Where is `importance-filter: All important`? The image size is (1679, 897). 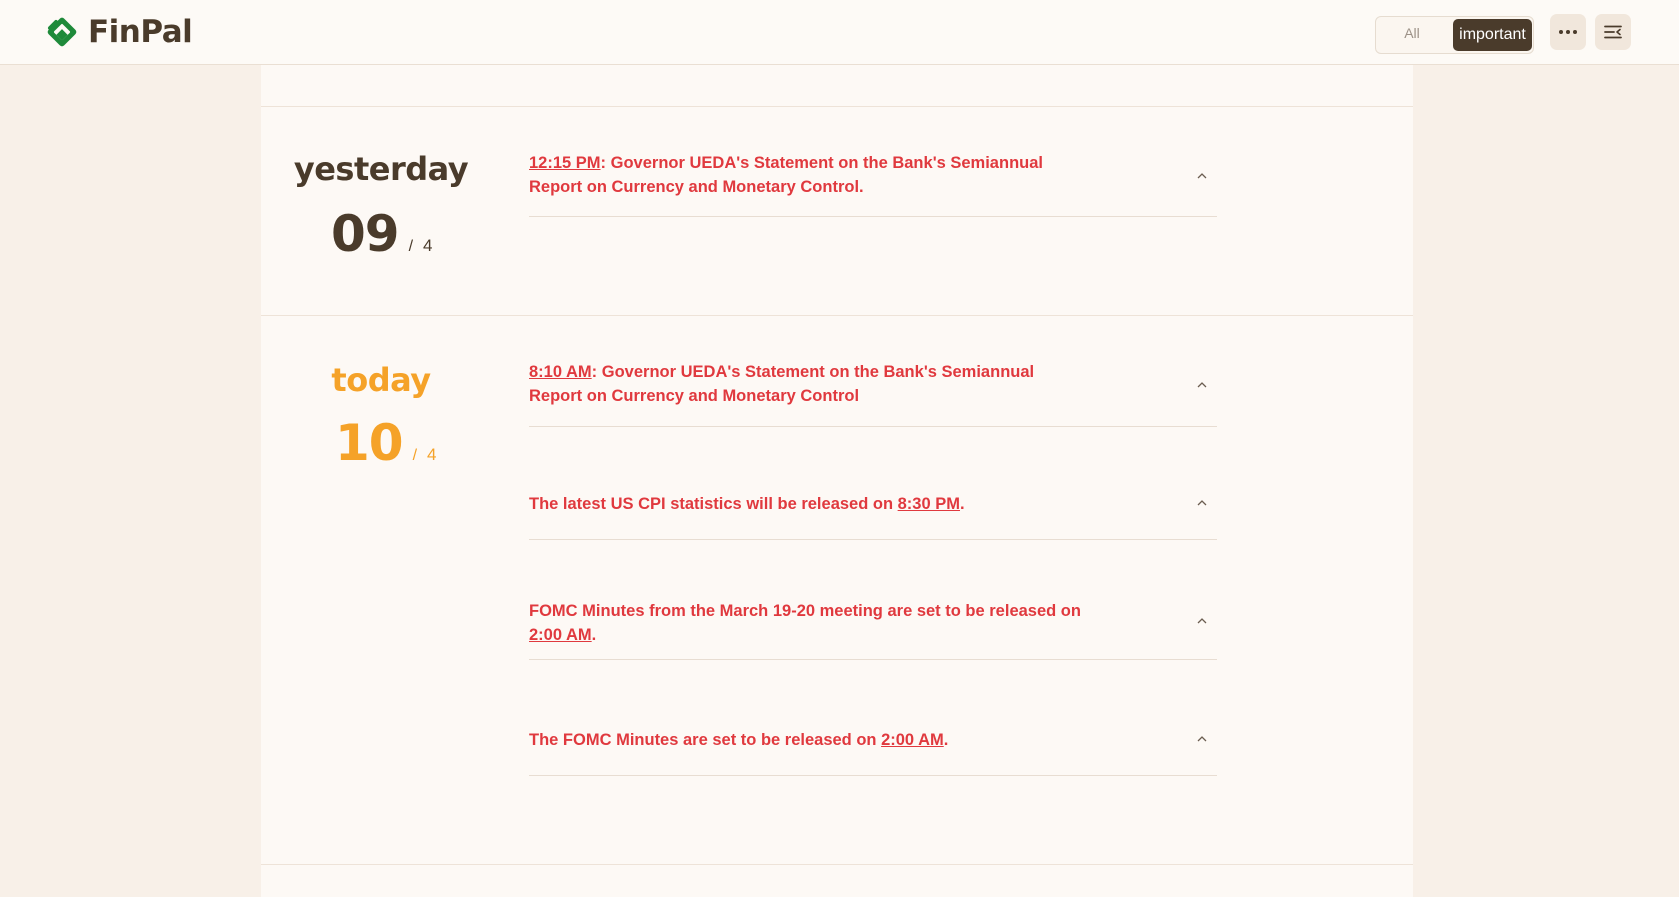 importance-filter: All important is located at coordinates (1454, 35).